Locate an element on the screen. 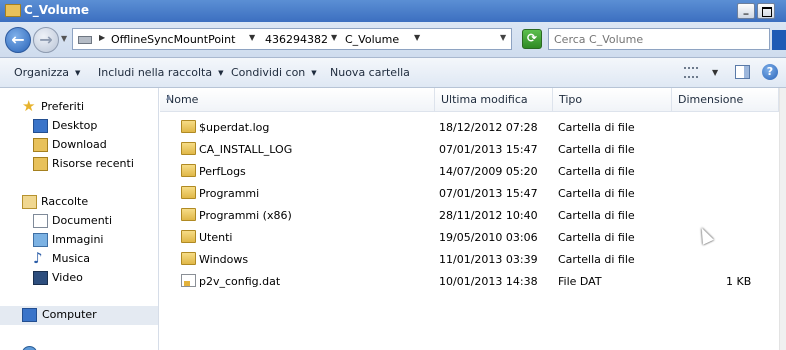 The height and width of the screenshot is (350, 786). column-label: Tipo is located at coordinates (571, 99).